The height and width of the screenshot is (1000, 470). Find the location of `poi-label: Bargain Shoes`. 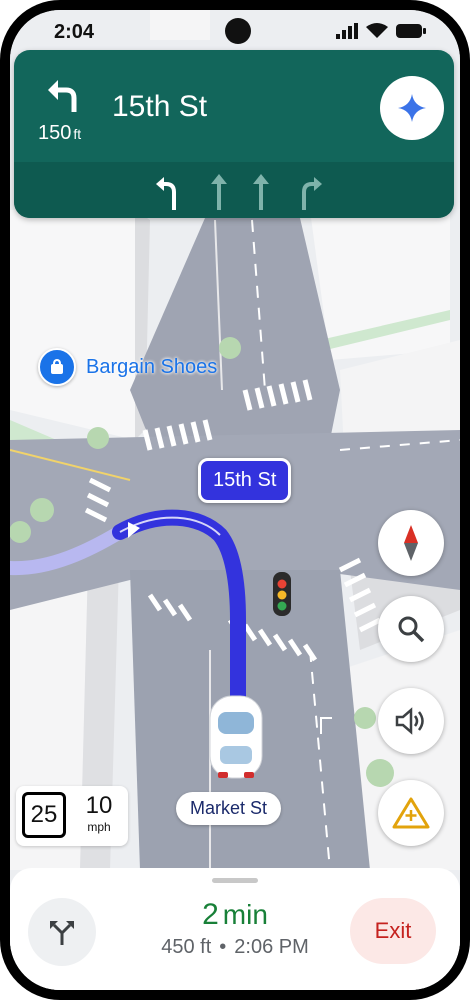

poi-label: Bargain Shoes is located at coordinates (152, 366).